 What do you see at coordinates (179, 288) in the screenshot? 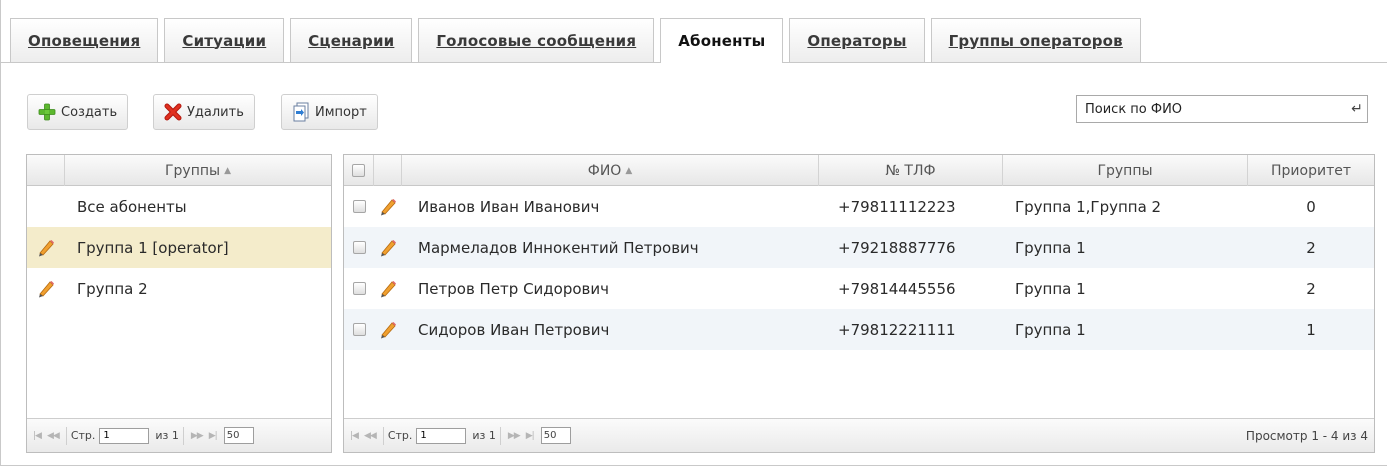
I see `group-row: Группа 2` at bounding box center [179, 288].